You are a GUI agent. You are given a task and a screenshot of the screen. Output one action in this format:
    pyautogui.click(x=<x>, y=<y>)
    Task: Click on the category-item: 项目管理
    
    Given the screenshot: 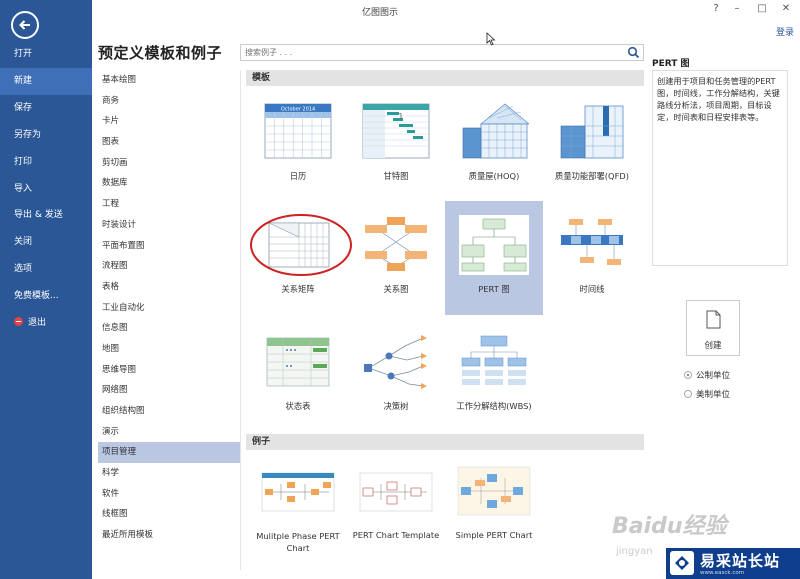 What is the action you would take?
    pyautogui.click(x=169, y=453)
    